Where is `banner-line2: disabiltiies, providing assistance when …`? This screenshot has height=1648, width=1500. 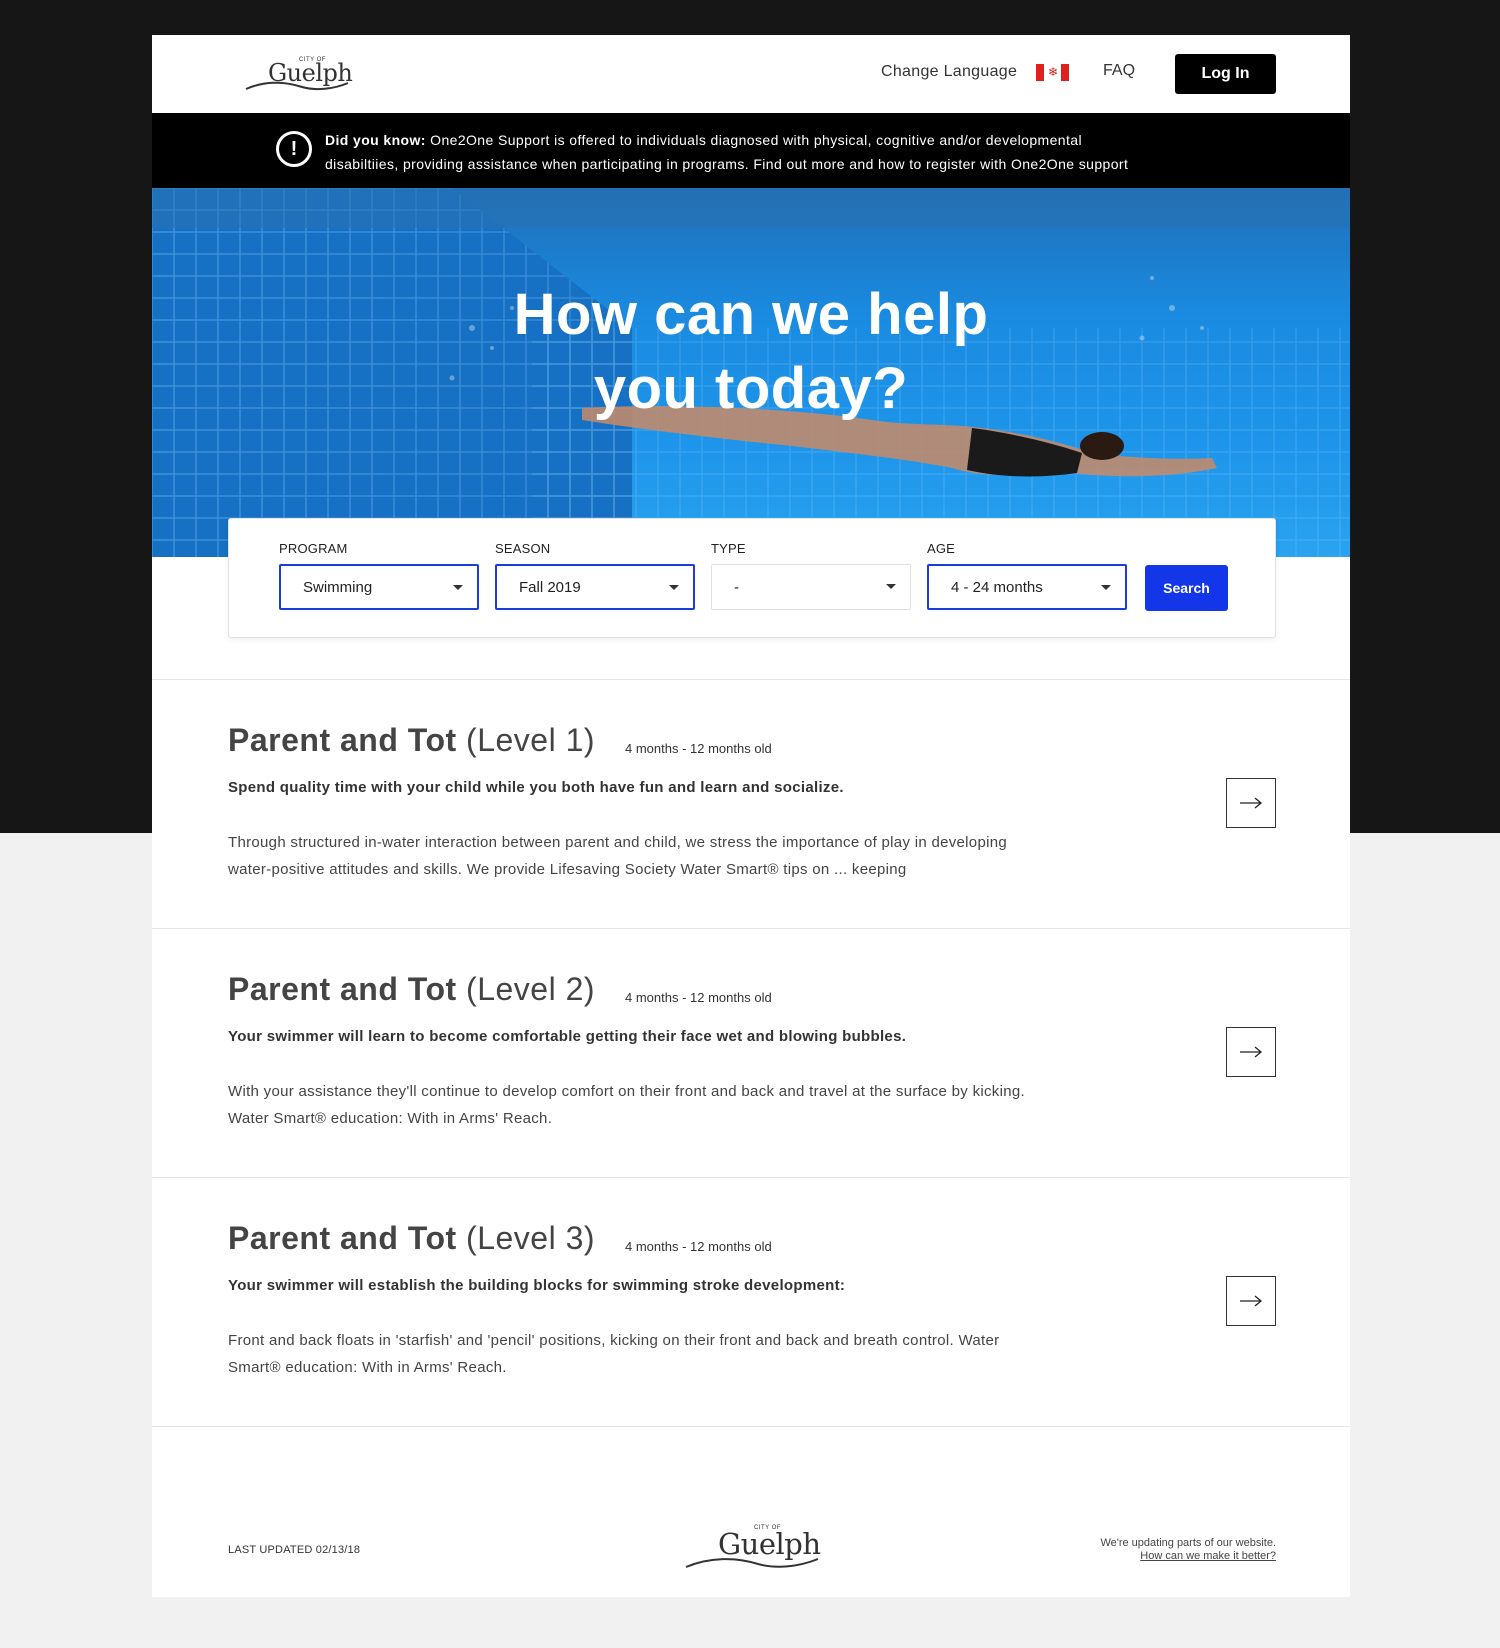 banner-line2: disabiltiies, providing assistance when … is located at coordinates (785, 164).